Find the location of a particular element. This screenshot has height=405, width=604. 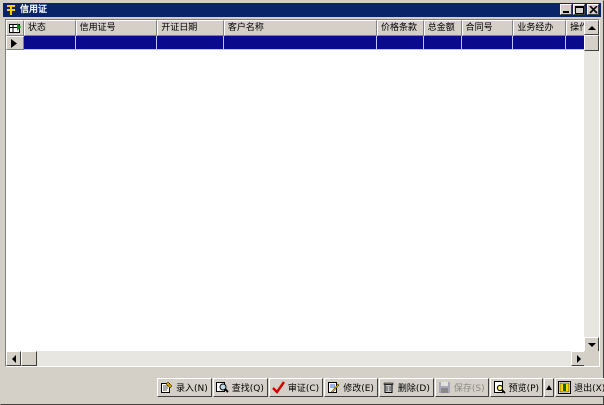

horizontal-scrollbar is located at coordinates (296, 358).